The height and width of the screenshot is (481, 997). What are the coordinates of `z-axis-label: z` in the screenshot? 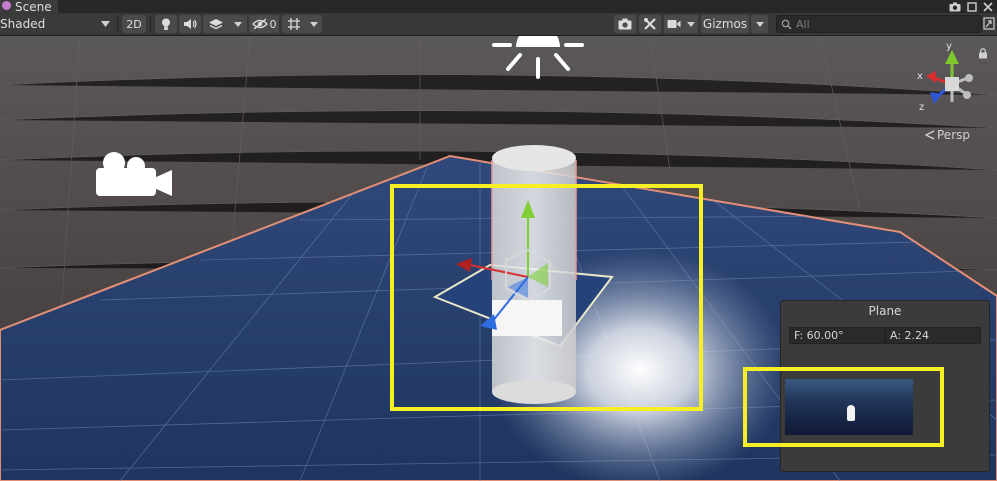 It's located at (921, 107).